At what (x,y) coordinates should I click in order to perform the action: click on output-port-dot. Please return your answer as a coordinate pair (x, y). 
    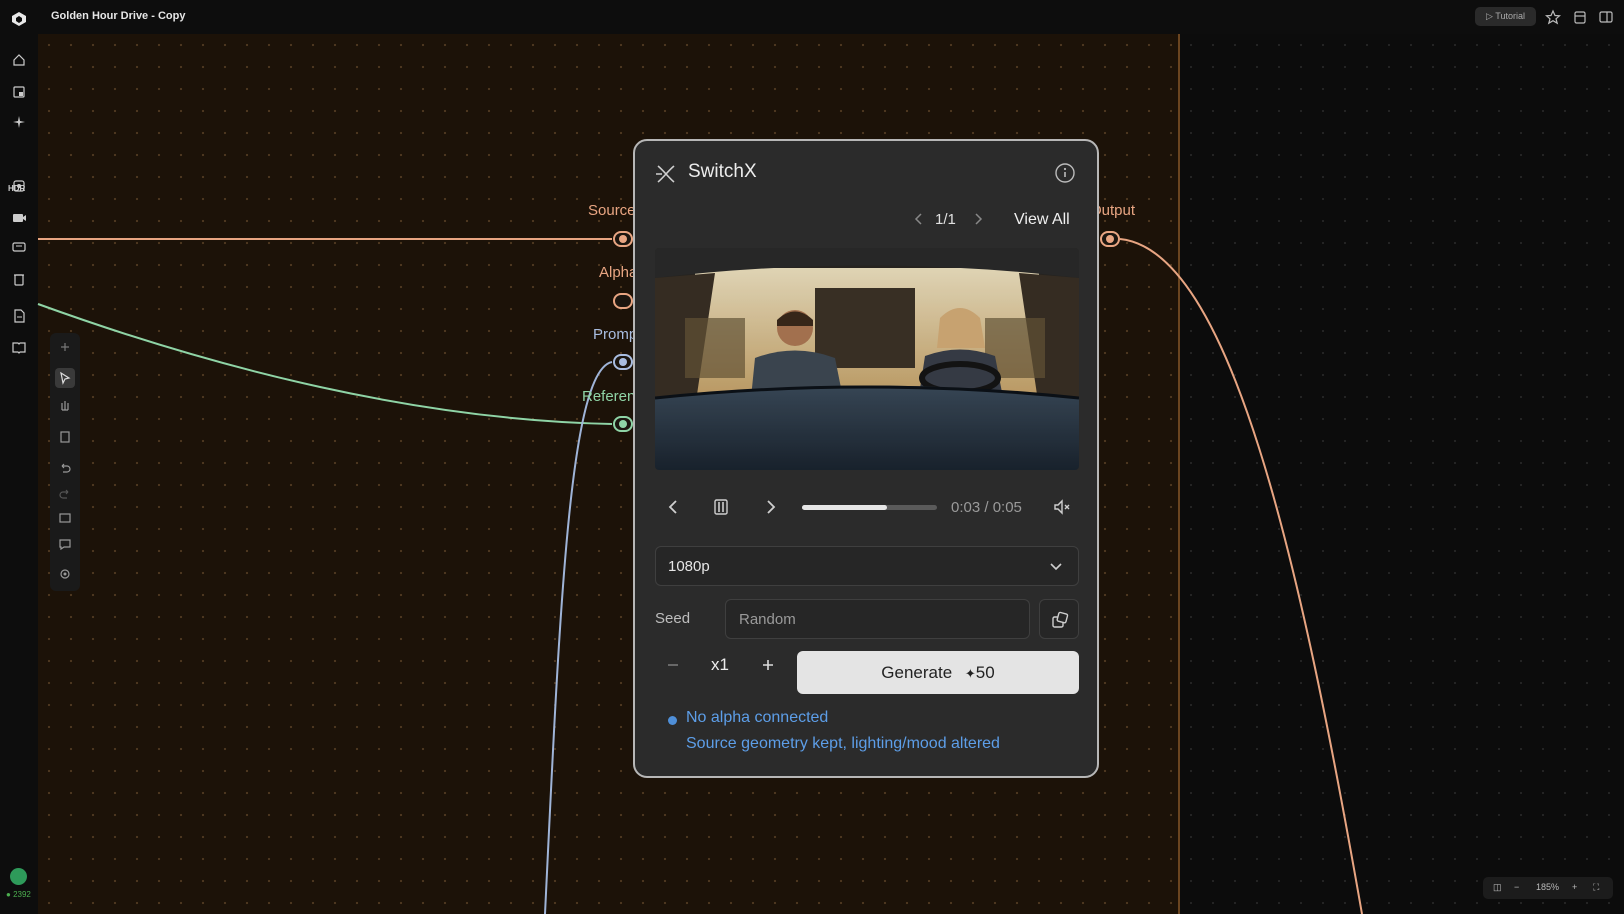
    Looking at the image, I should click on (1110, 239).